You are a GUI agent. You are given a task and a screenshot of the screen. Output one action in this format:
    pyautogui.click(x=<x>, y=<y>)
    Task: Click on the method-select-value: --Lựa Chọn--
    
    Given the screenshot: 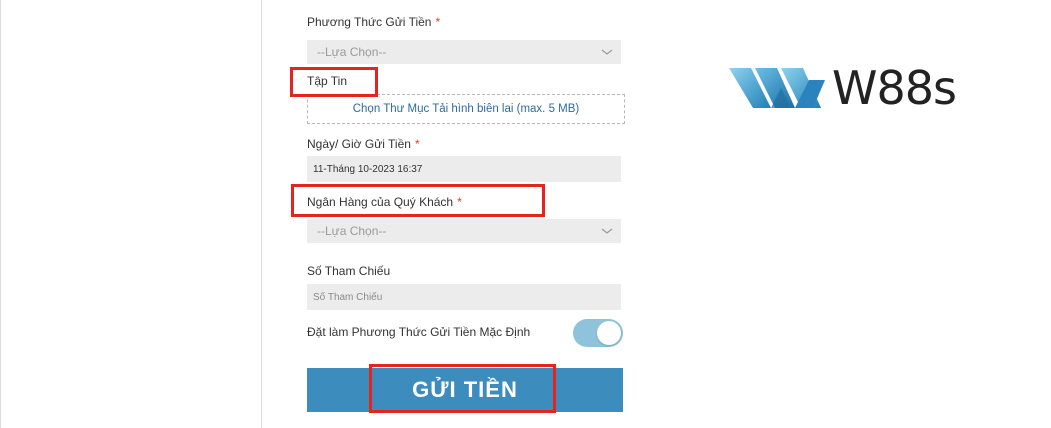 What is the action you would take?
    pyautogui.click(x=352, y=52)
    